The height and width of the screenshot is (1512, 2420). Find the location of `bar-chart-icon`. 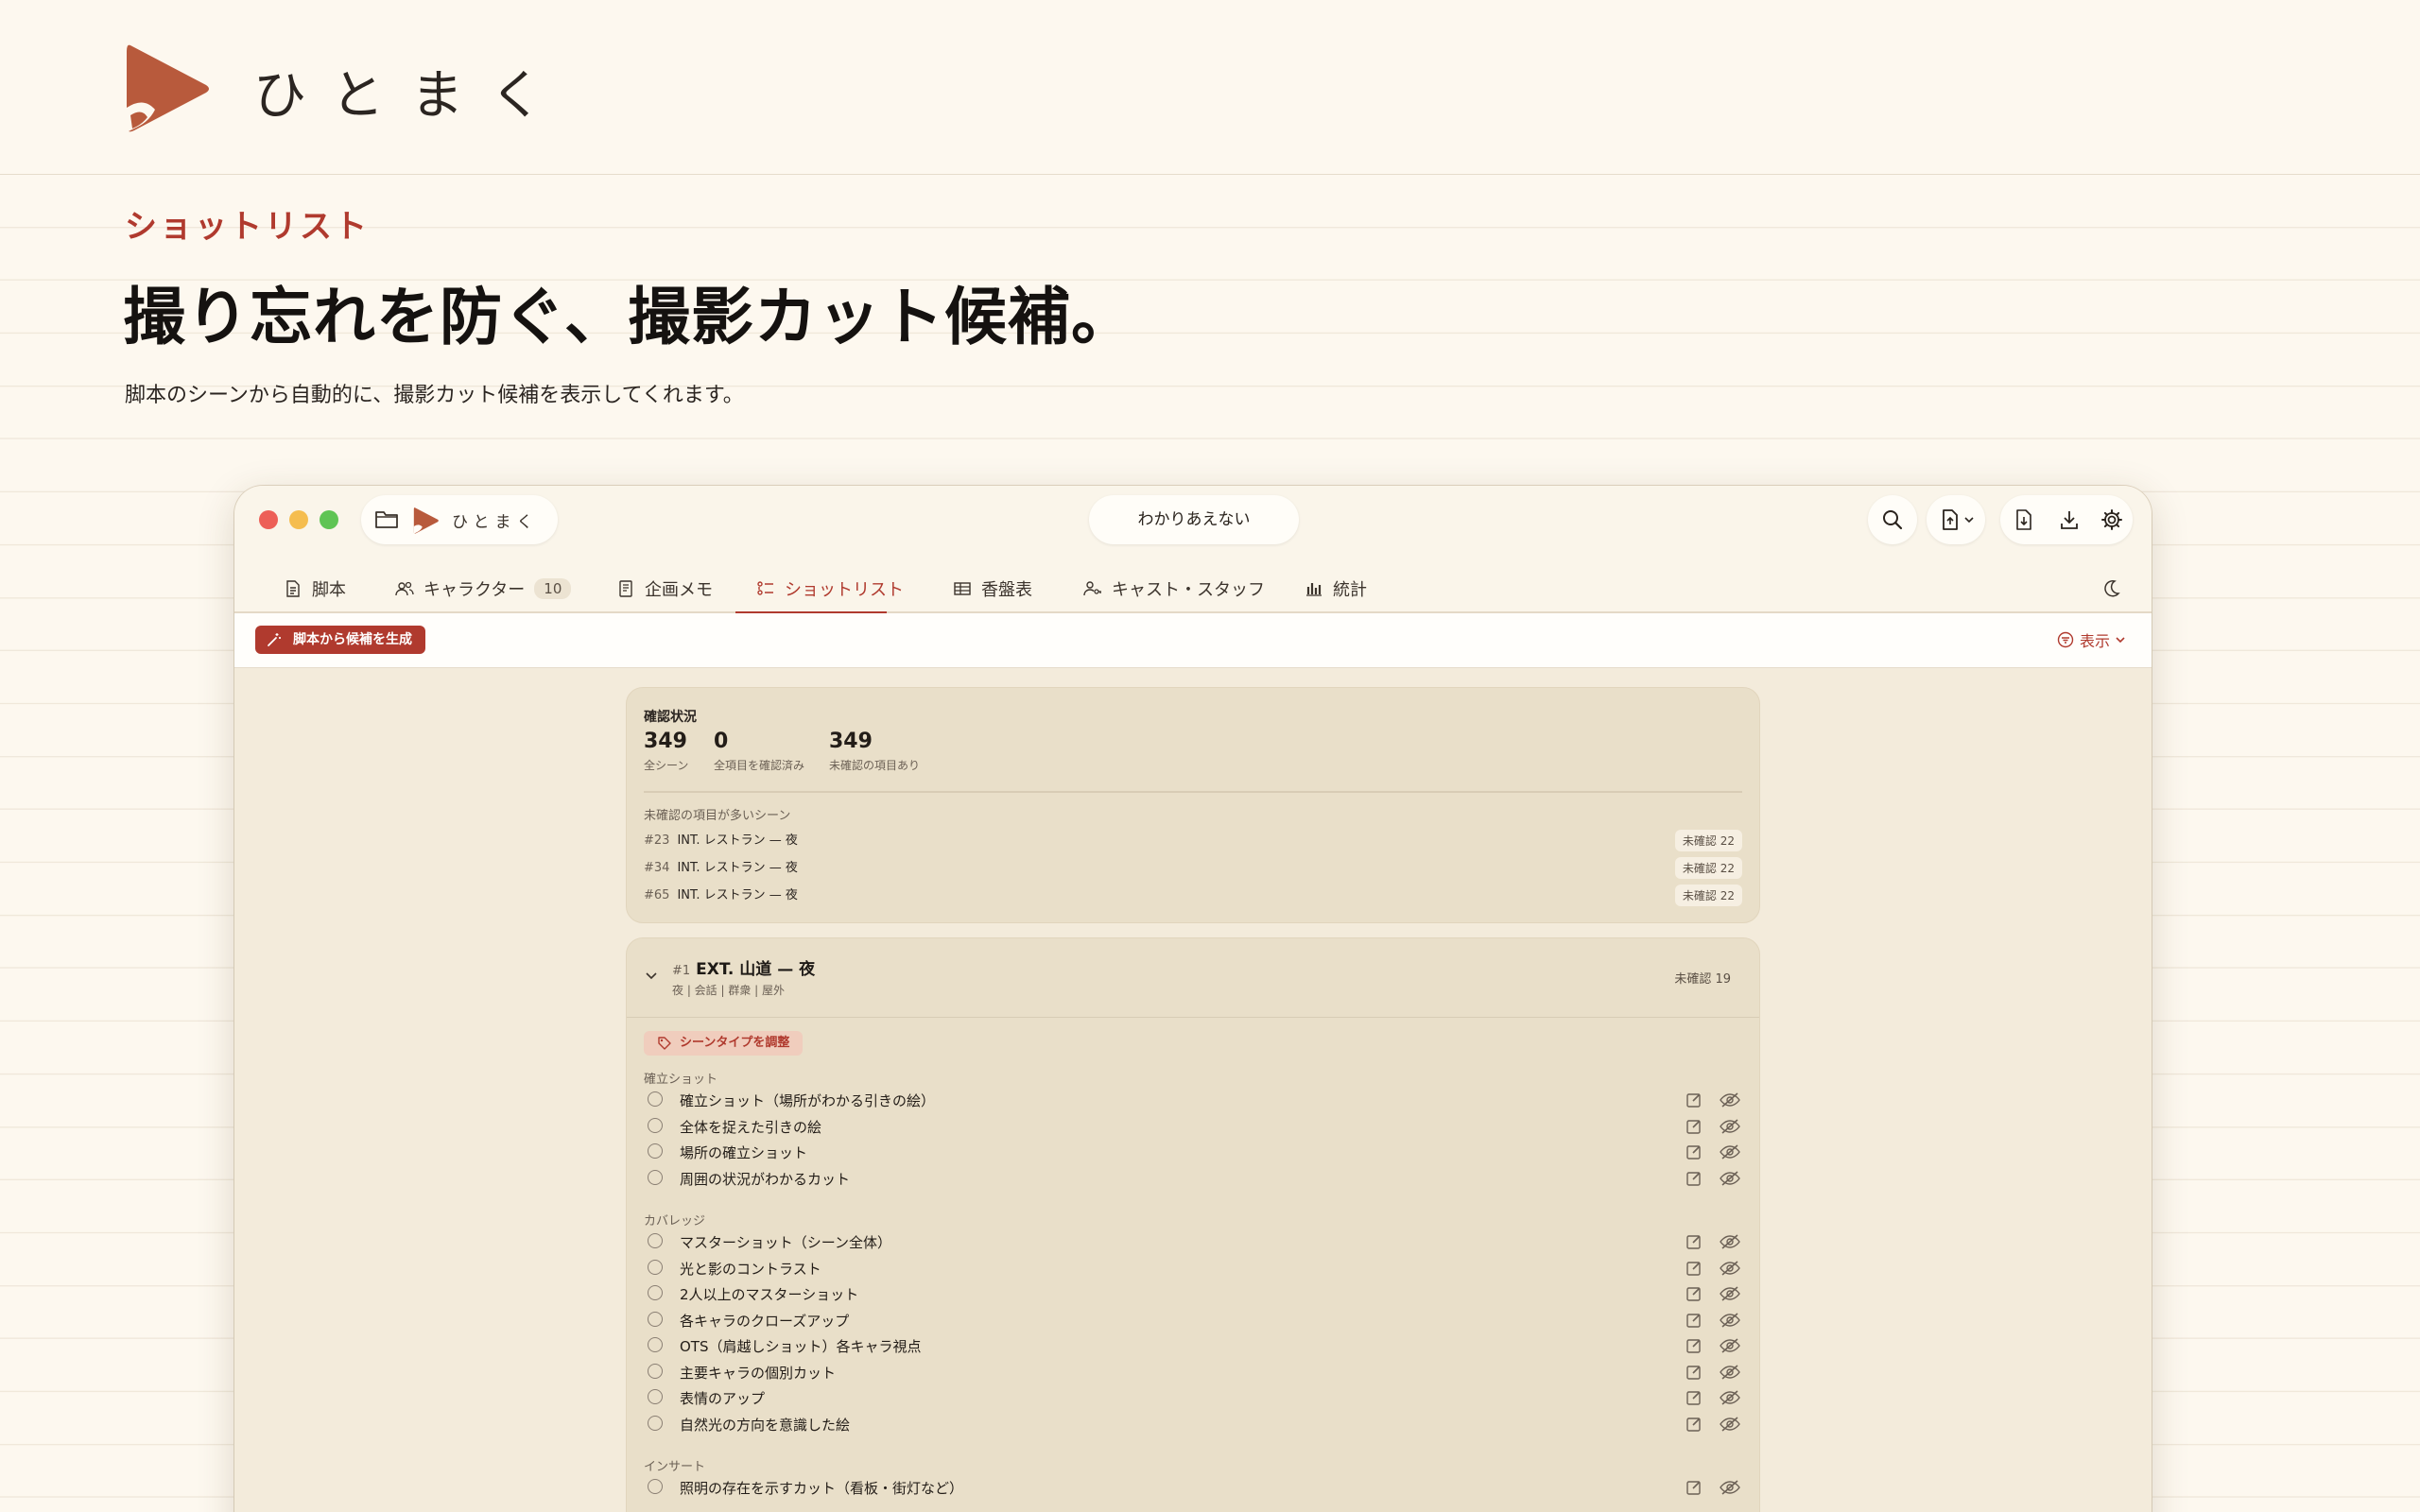

bar-chart-icon is located at coordinates (1314, 589).